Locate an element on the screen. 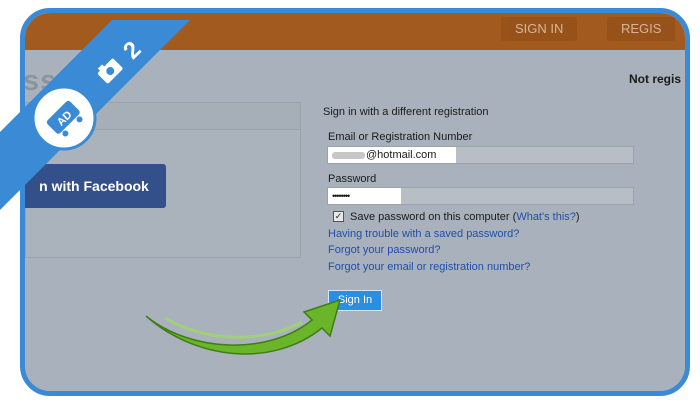 The height and width of the screenshot is (407, 700). green-arrow-icon is located at coordinates (243, 326).